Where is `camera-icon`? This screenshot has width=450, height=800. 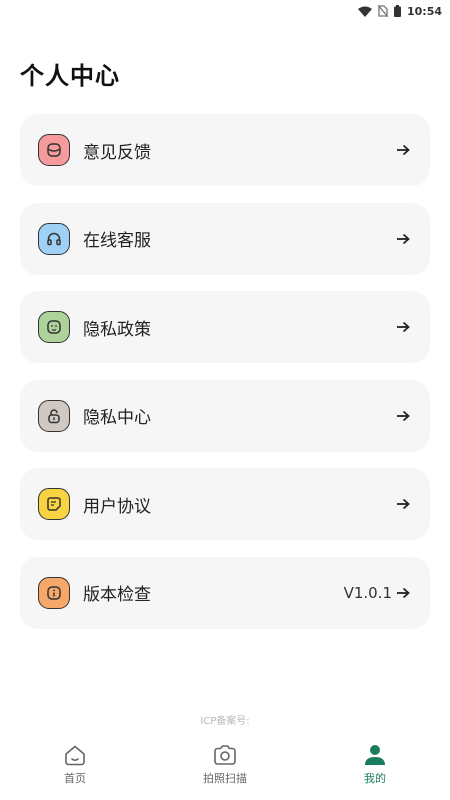 camera-icon is located at coordinates (225, 755).